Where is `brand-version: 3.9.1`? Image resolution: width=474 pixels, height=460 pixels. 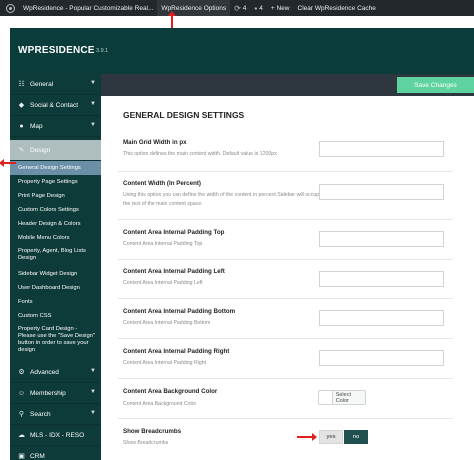
brand-version: 3.9.1 is located at coordinates (102, 51).